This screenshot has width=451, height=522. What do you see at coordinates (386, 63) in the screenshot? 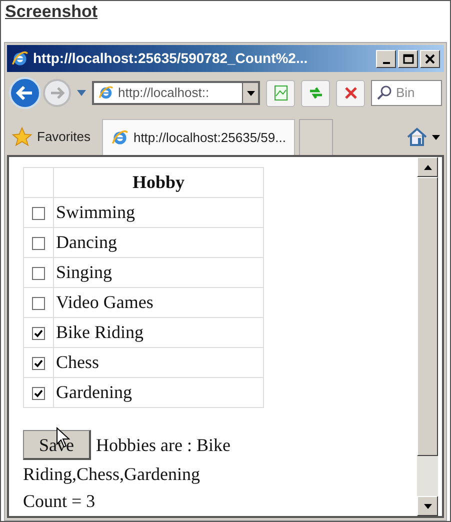
I see `minimize-icon` at bounding box center [386, 63].